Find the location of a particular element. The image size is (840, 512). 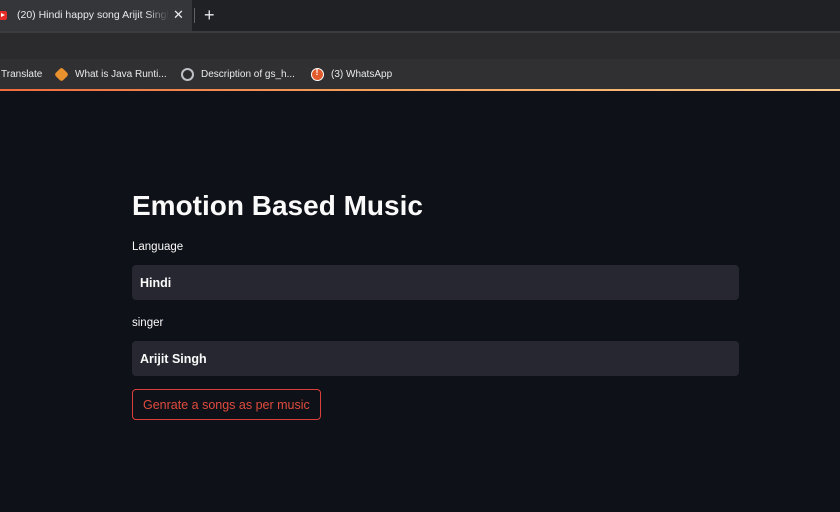

address-bar-area is located at coordinates (420, 46).